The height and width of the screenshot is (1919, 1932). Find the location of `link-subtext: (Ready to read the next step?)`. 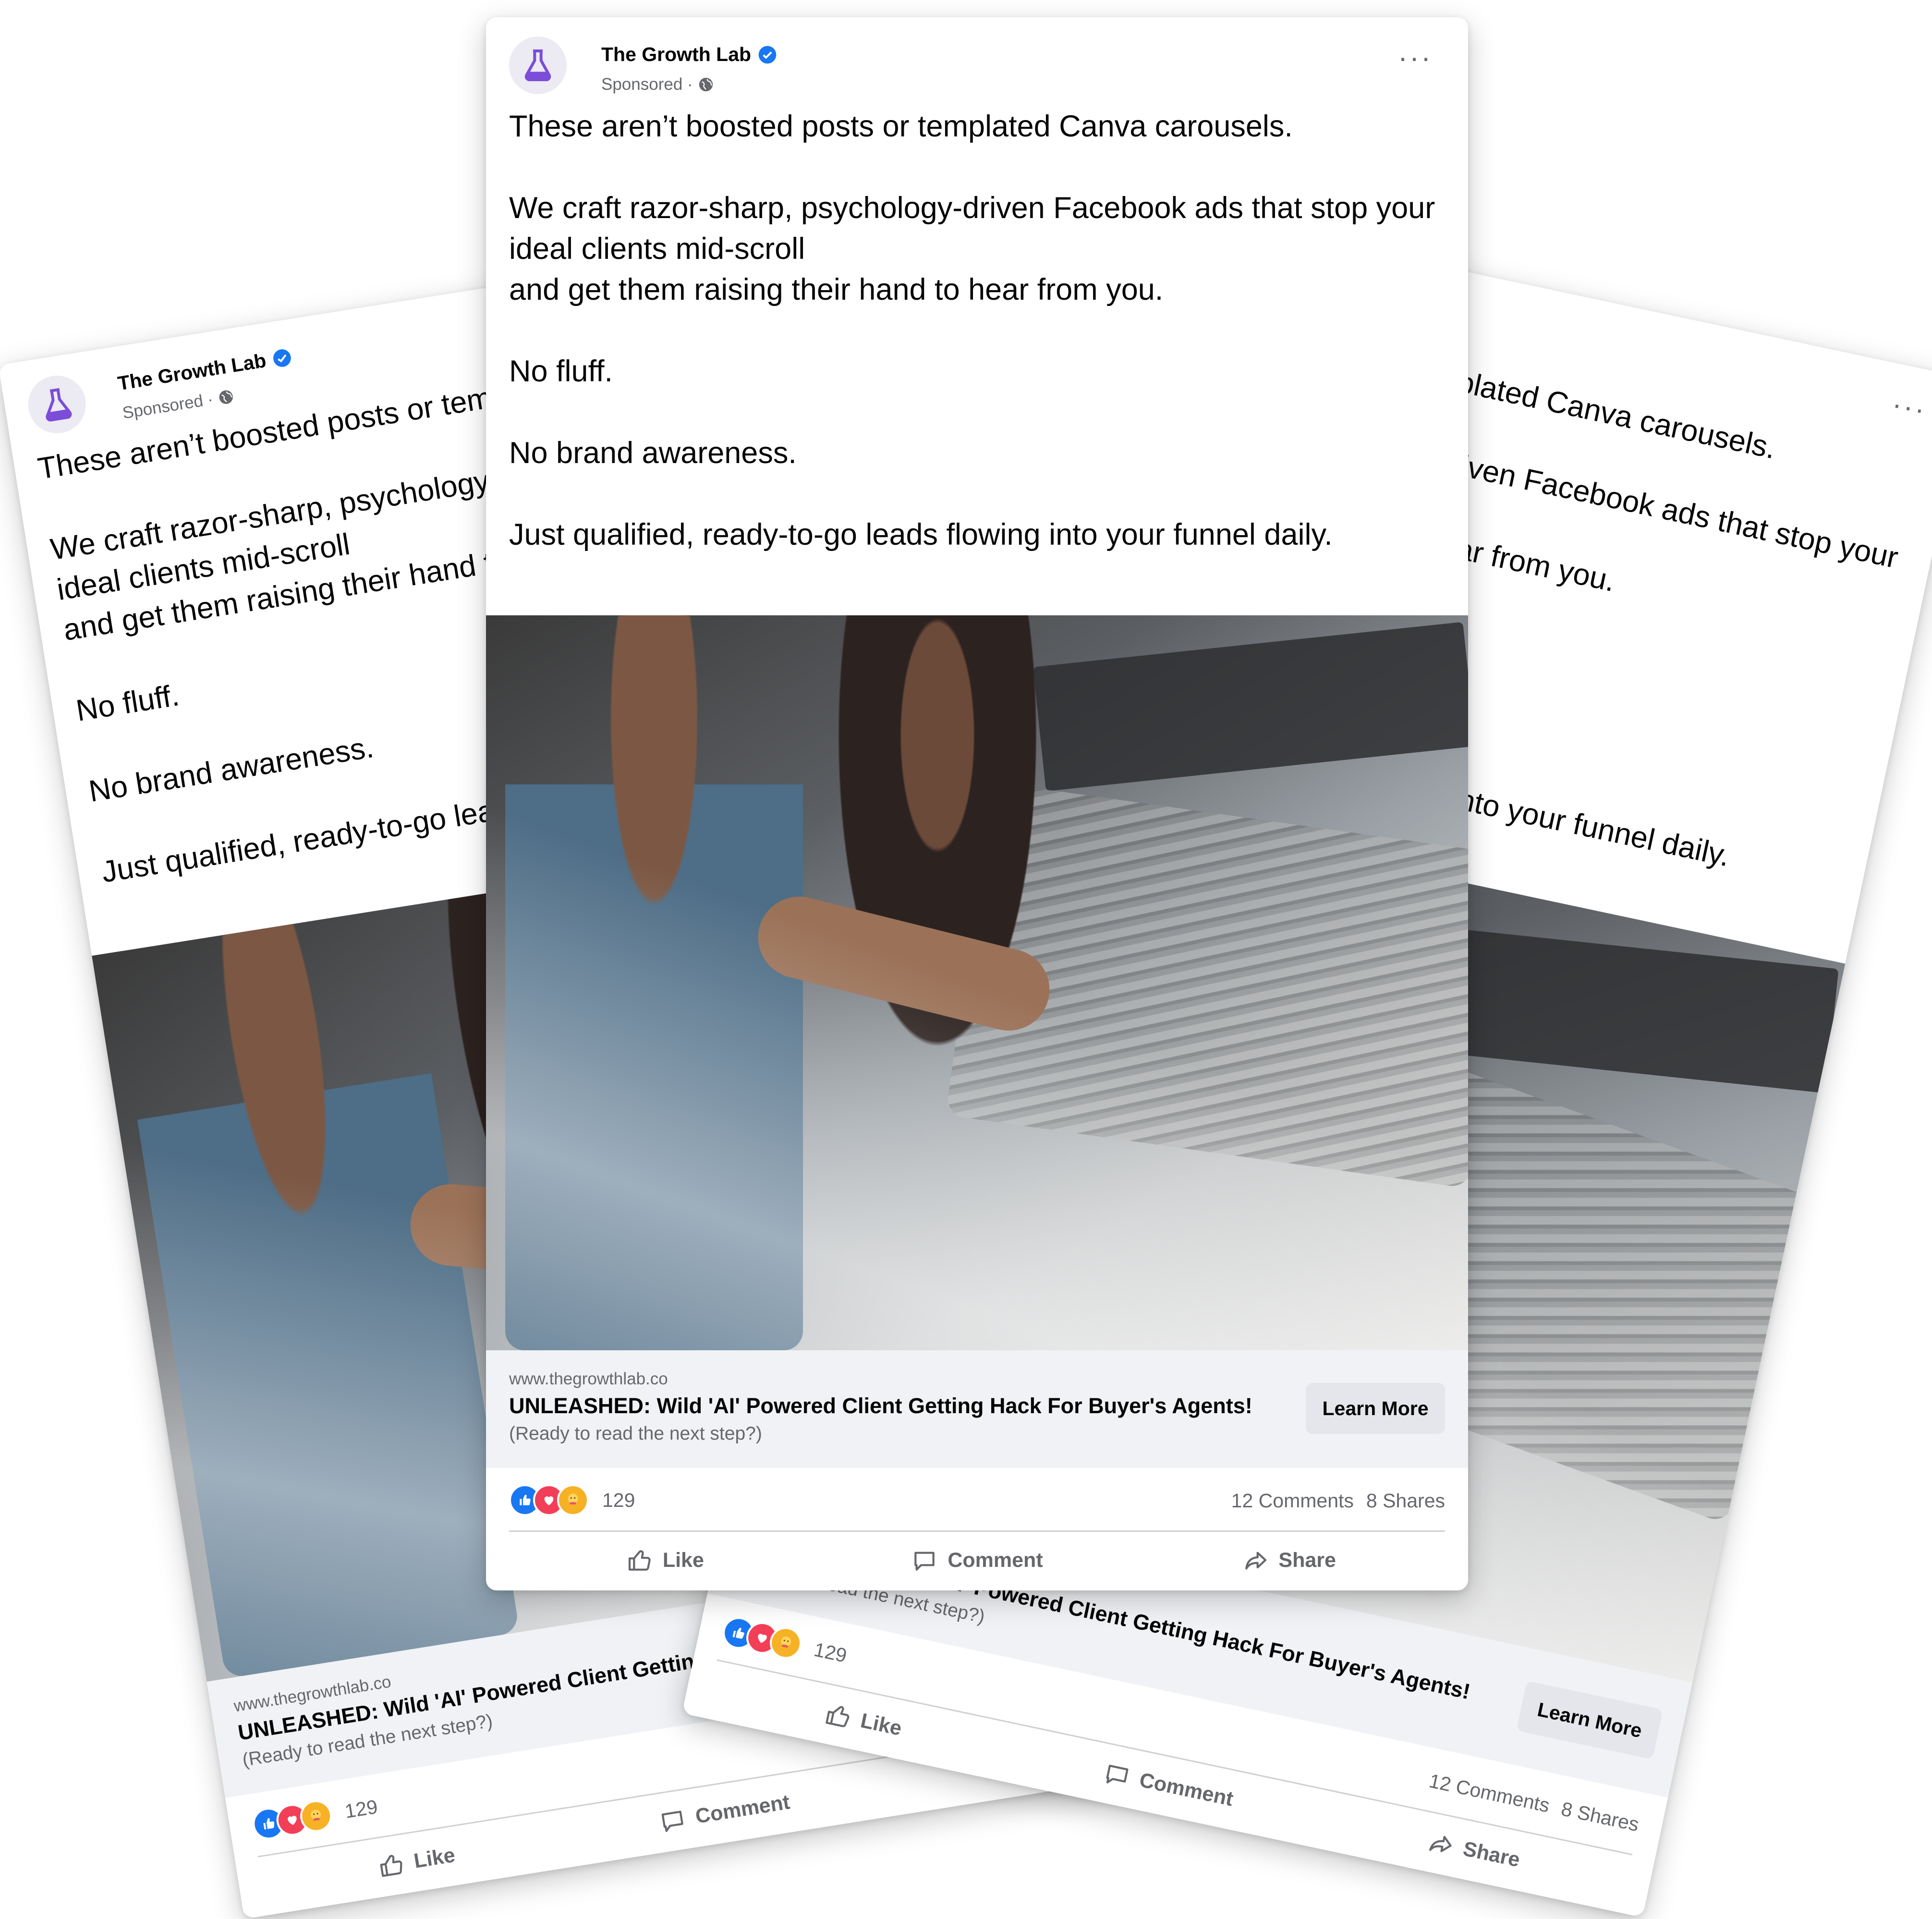

link-subtext: (Ready to read the next step?) is located at coordinates (635, 1433).